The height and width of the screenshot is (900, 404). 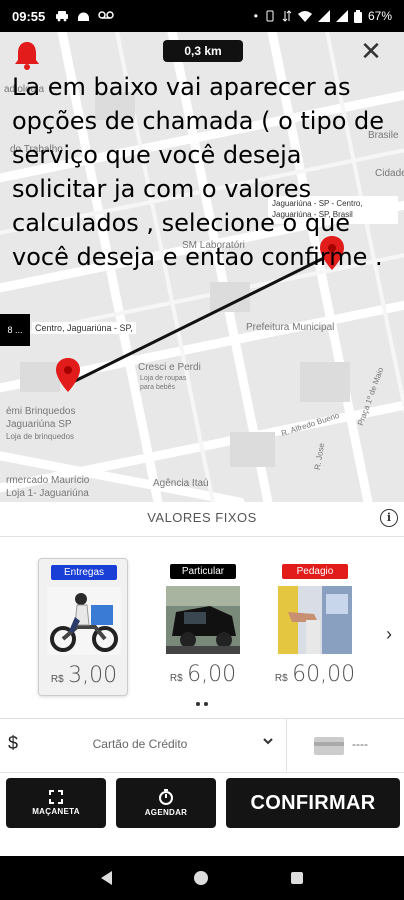 What do you see at coordinates (315, 571) in the screenshot?
I see `service-badge: Pedagio` at bounding box center [315, 571].